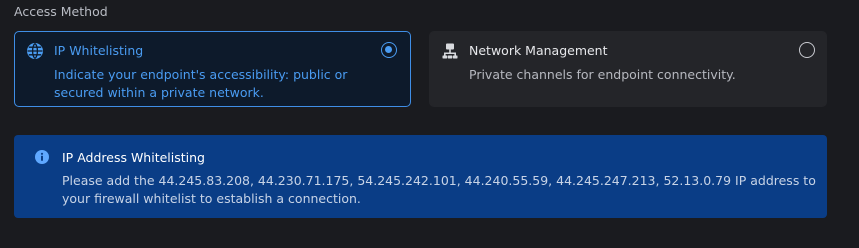 The height and width of the screenshot is (248, 859). What do you see at coordinates (538, 50) in the screenshot?
I see `option-title: Network Management` at bounding box center [538, 50].